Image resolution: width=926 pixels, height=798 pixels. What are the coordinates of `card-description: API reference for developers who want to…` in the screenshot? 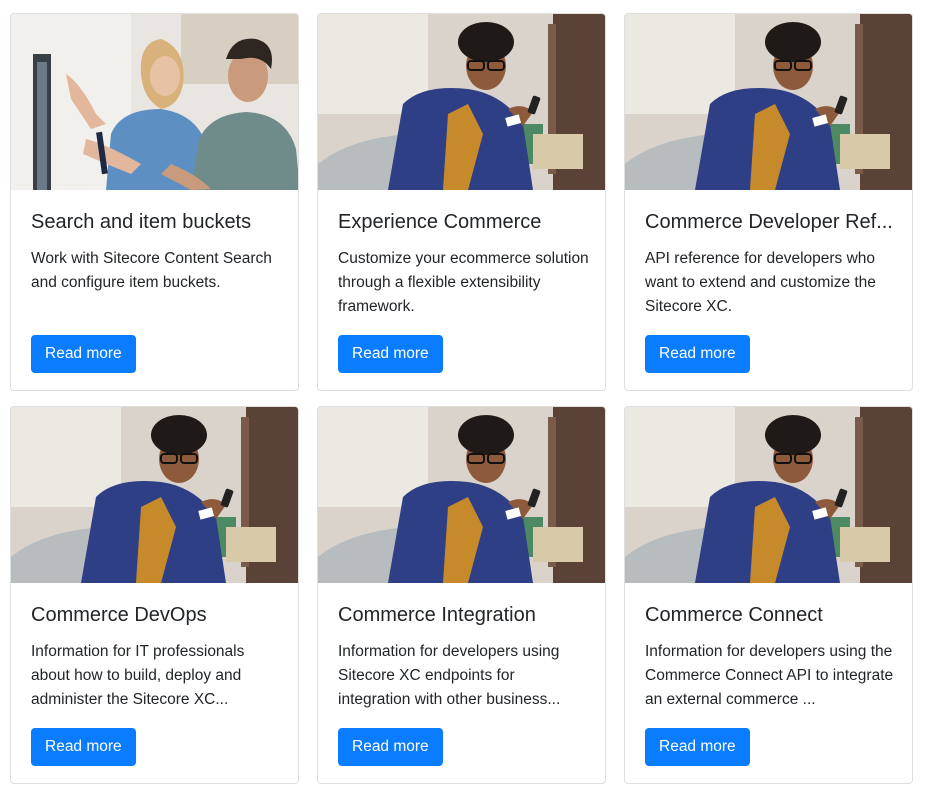 It's located at (760, 282).